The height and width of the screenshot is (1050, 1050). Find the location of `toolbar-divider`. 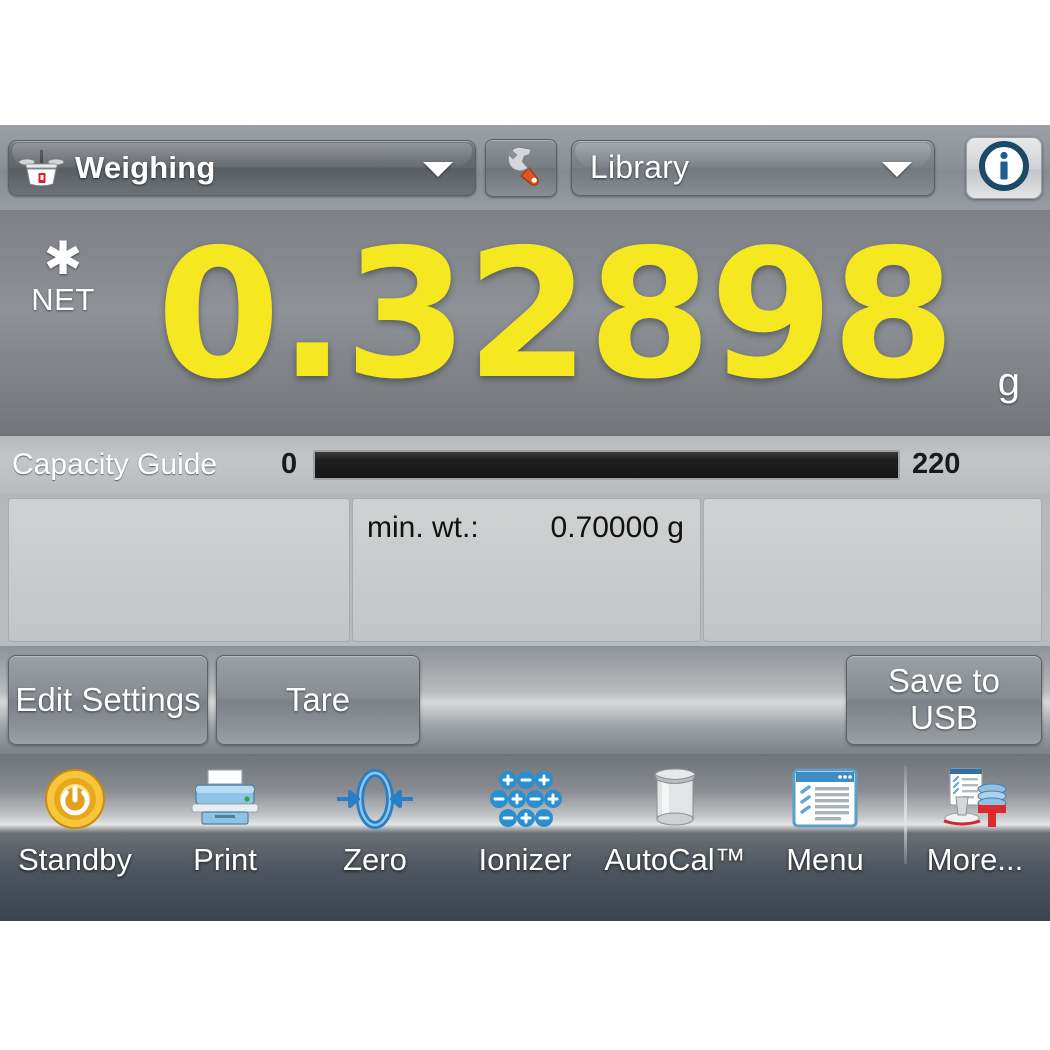

toolbar-divider is located at coordinates (905, 815).